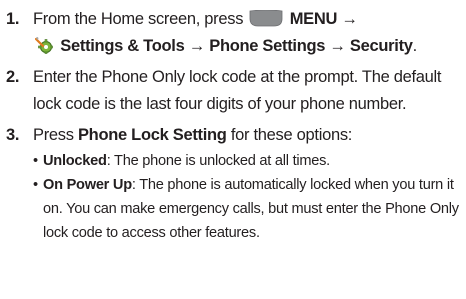  What do you see at coordinates (44, 45) in the screenshot?
I see `settings-tools-icon` at bounding box center [44, 45].